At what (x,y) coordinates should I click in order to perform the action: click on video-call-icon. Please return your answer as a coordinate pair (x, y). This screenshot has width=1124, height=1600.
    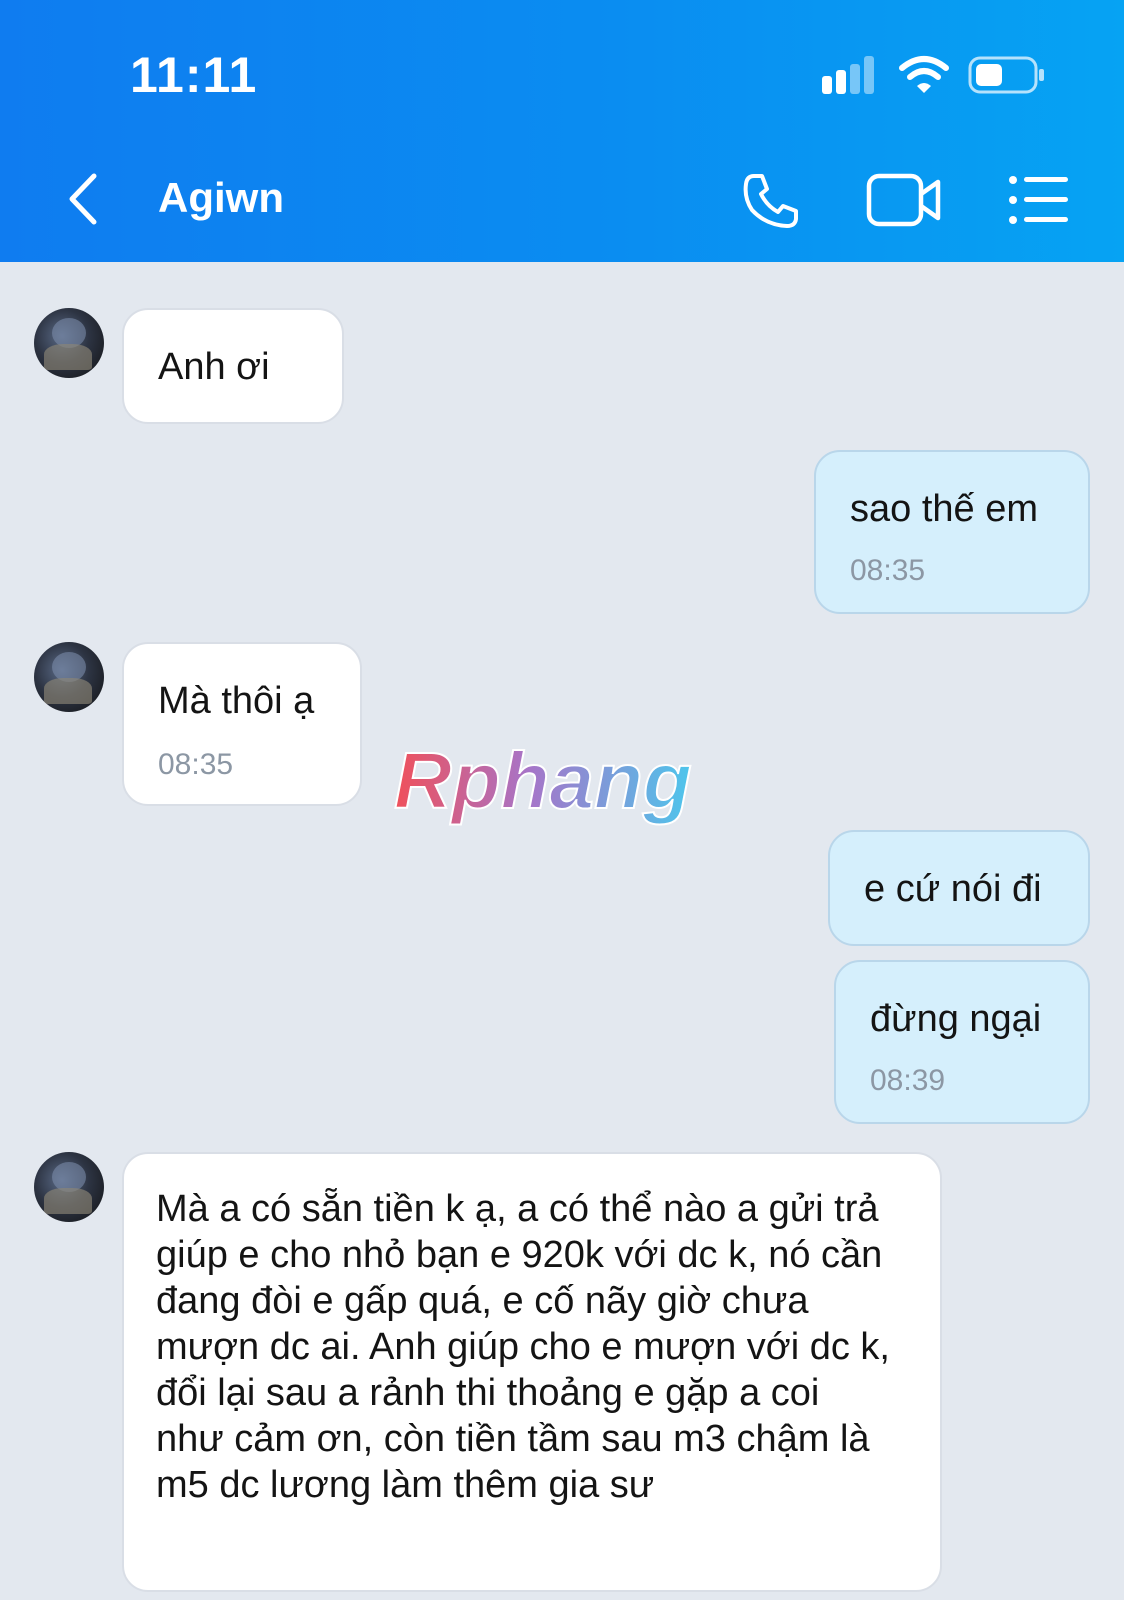
    Looking at the image, I should click on (904, 200).